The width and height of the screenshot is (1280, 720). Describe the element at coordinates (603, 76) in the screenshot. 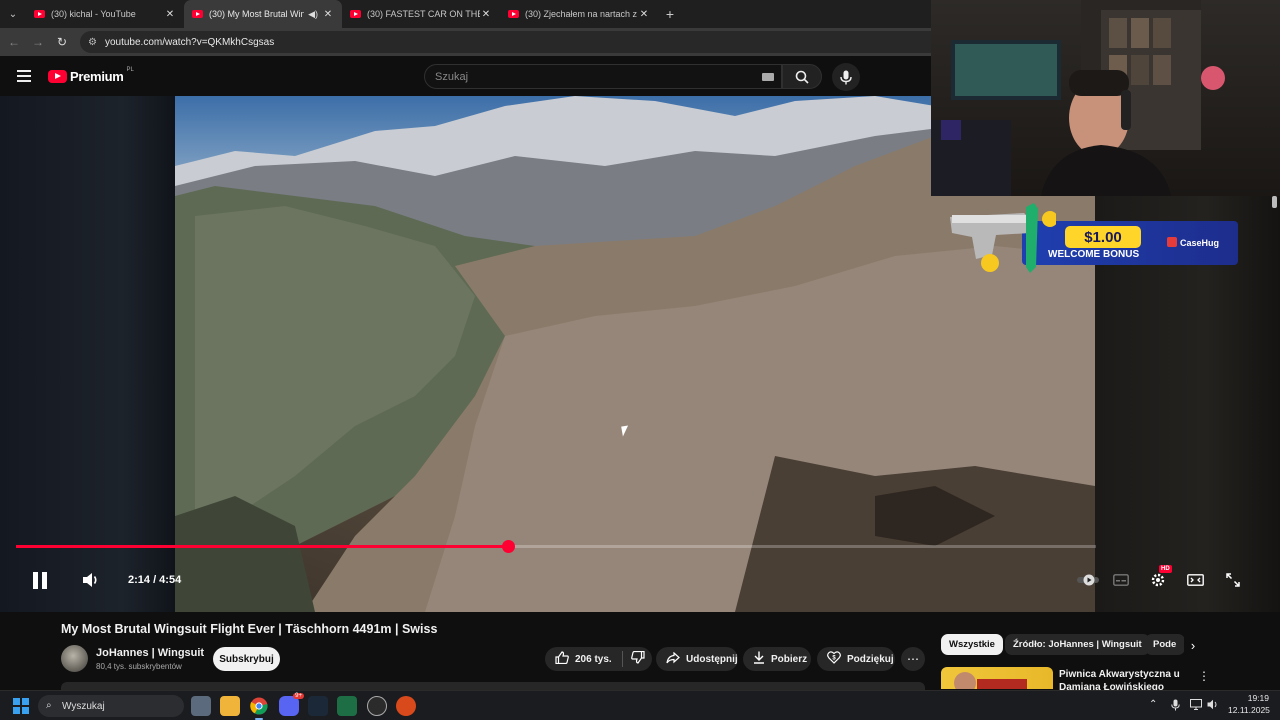

I see `search-input: Szukaj` at that location.